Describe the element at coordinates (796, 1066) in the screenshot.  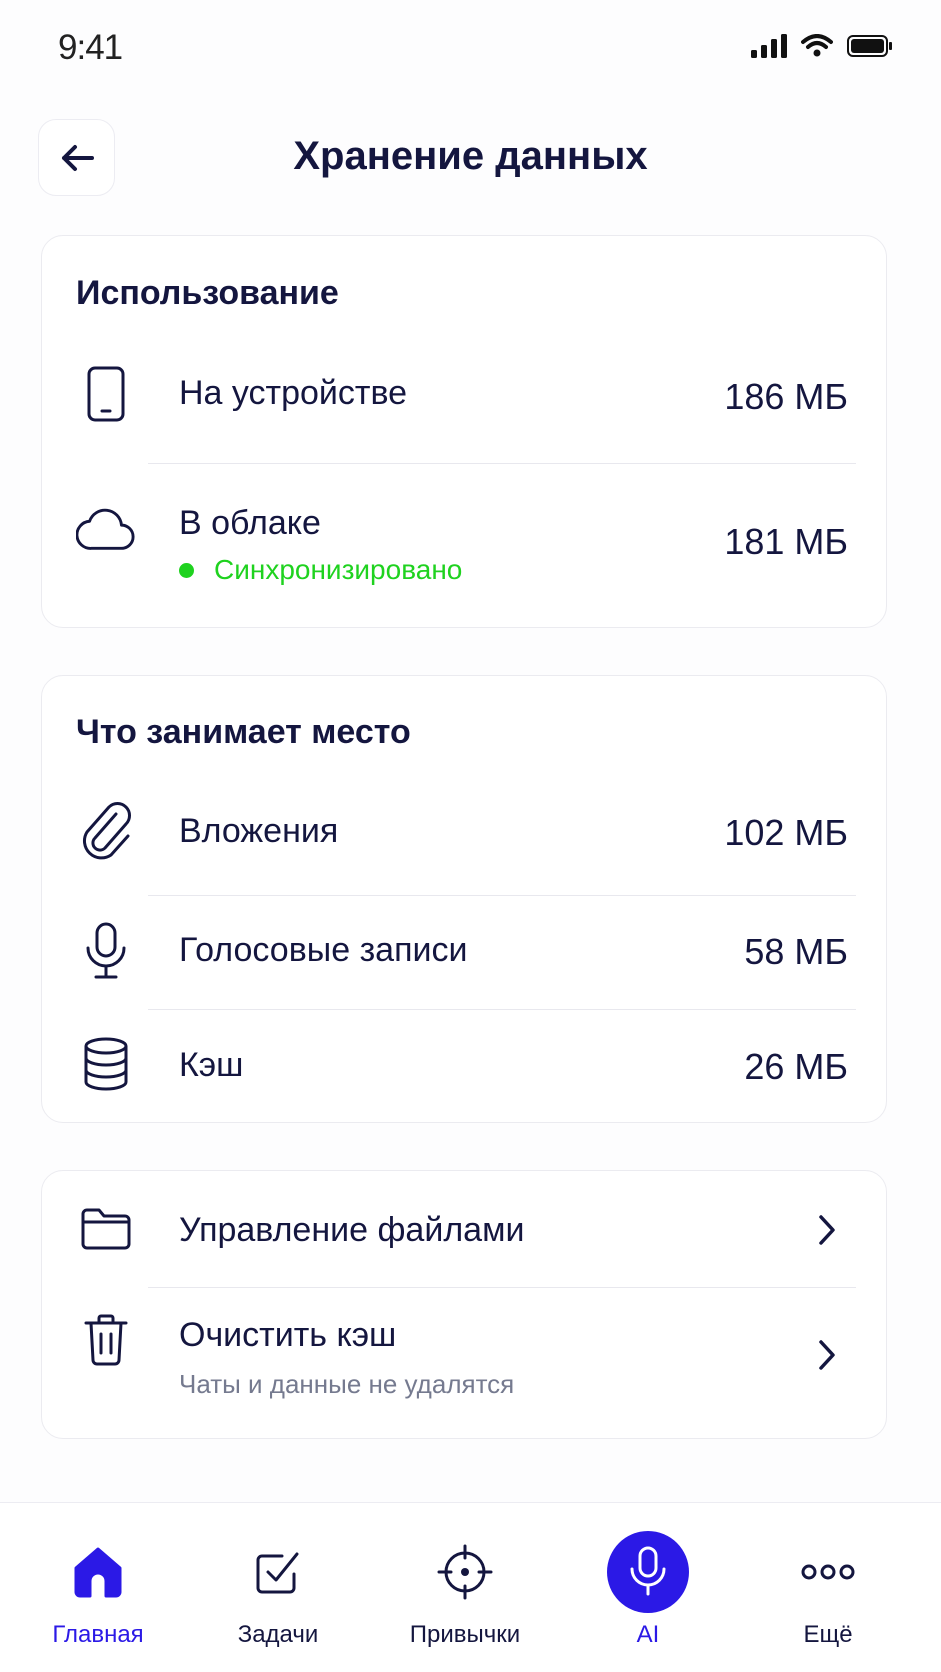
I see `space-item-value: 26 МБ` at that location.